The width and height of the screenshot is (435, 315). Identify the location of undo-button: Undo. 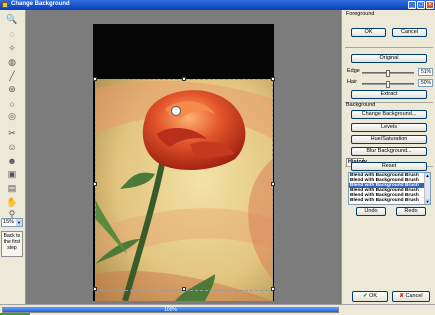
(371, 211).